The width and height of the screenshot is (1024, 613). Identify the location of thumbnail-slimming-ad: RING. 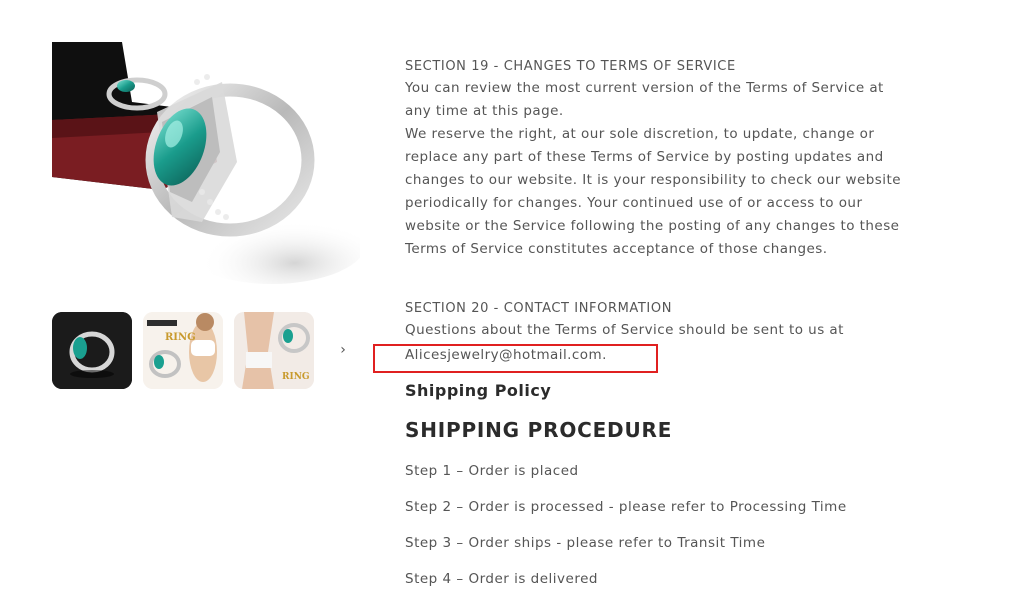
(183, 350).